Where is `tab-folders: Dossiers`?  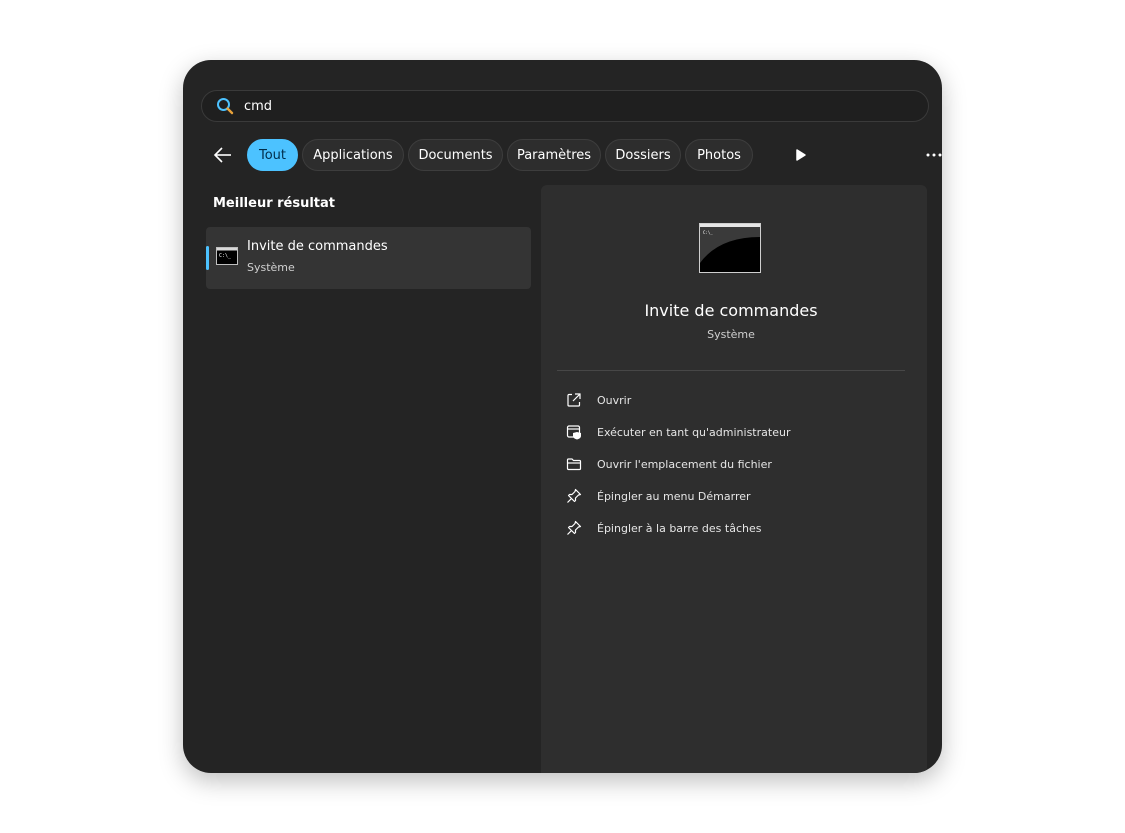 tab-folders: Dossiers is located at coordinates (643, 155).